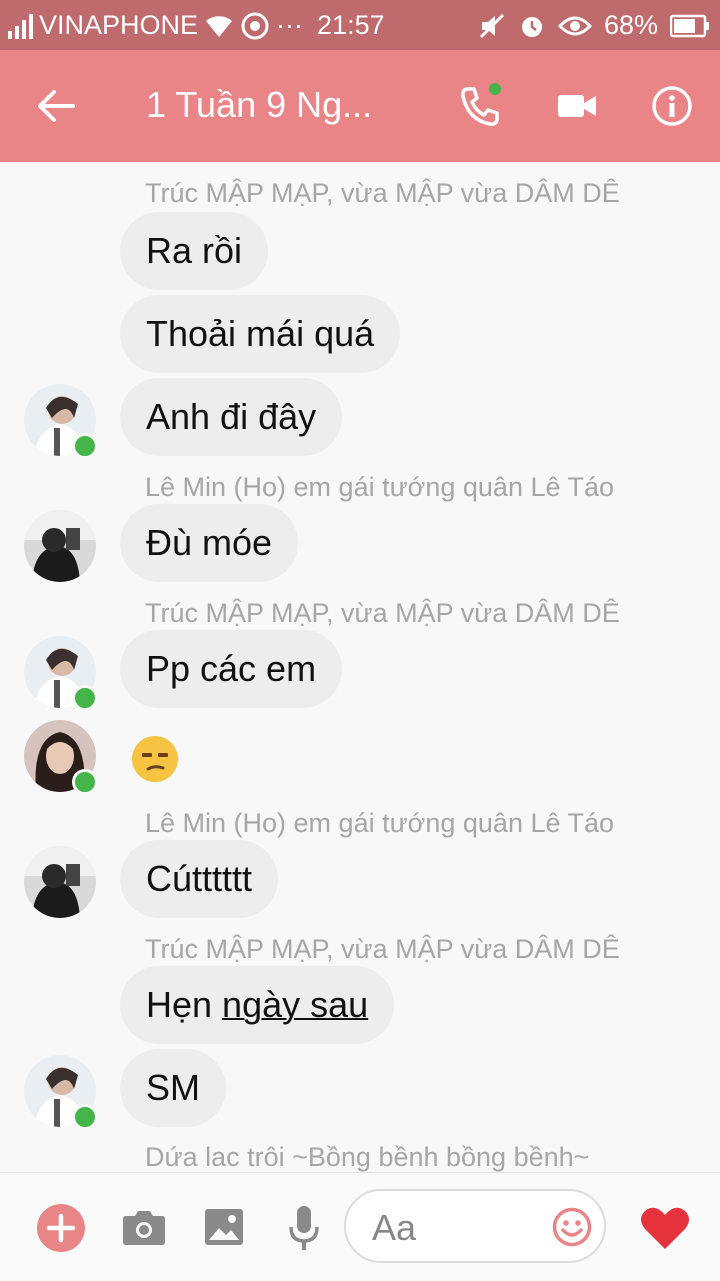 This screenshot has width=720, height=1281. What do you see at coordinates (367, 1157) in the screenshot?
I see `sender-name: Dứa lac trôi ~Bồng bềnh bồng bềnh~` at bounding box center [367, 1157].